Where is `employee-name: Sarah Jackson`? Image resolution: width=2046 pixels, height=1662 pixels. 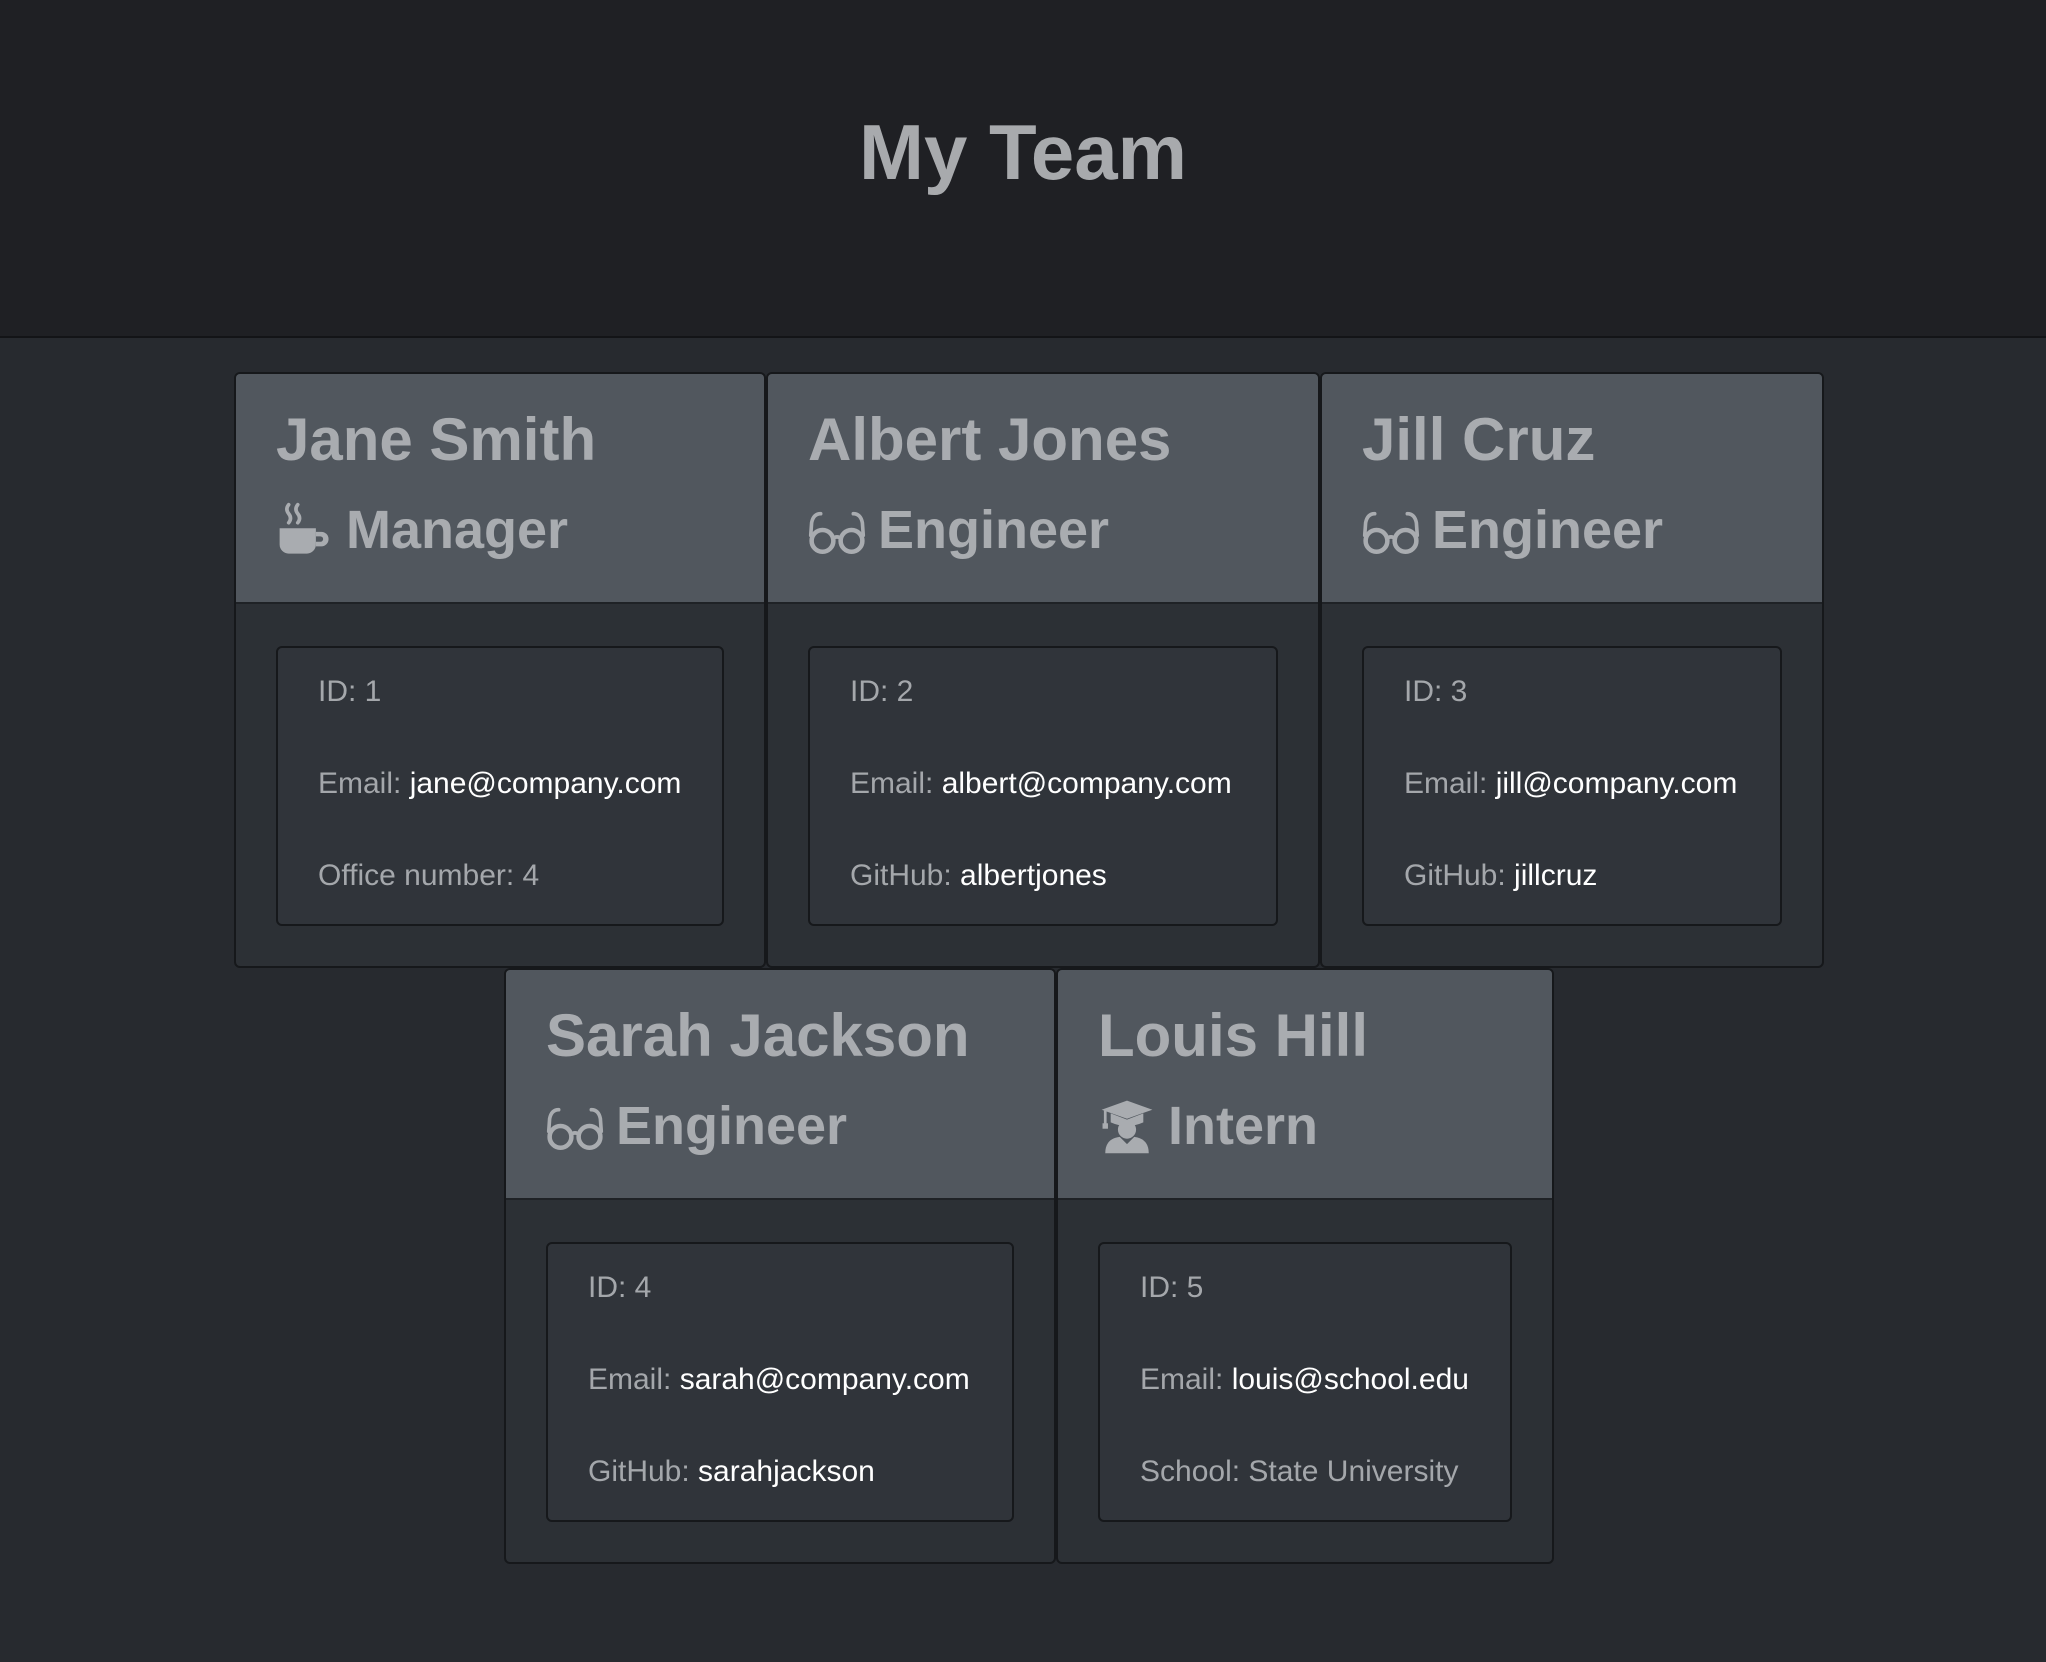 employee-name: Sarah Jackson is located at coordinates (758, 1035).